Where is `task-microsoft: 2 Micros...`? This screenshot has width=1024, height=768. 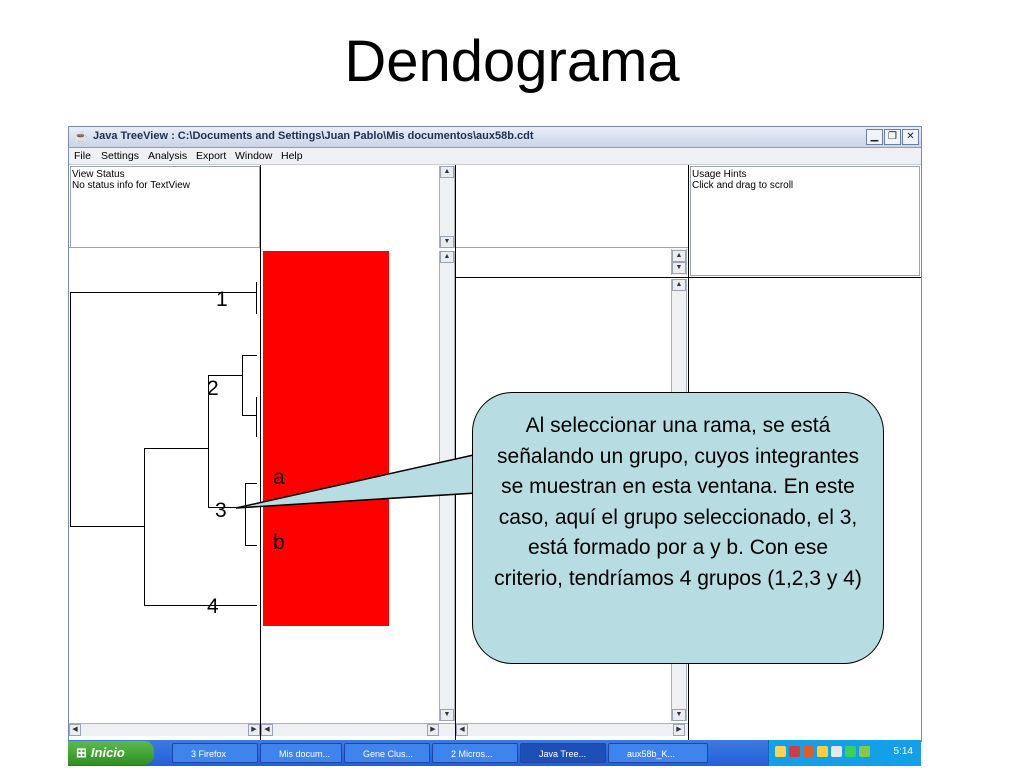
task-microsoft: 2 Micros... is located at coordinates (475, 753).